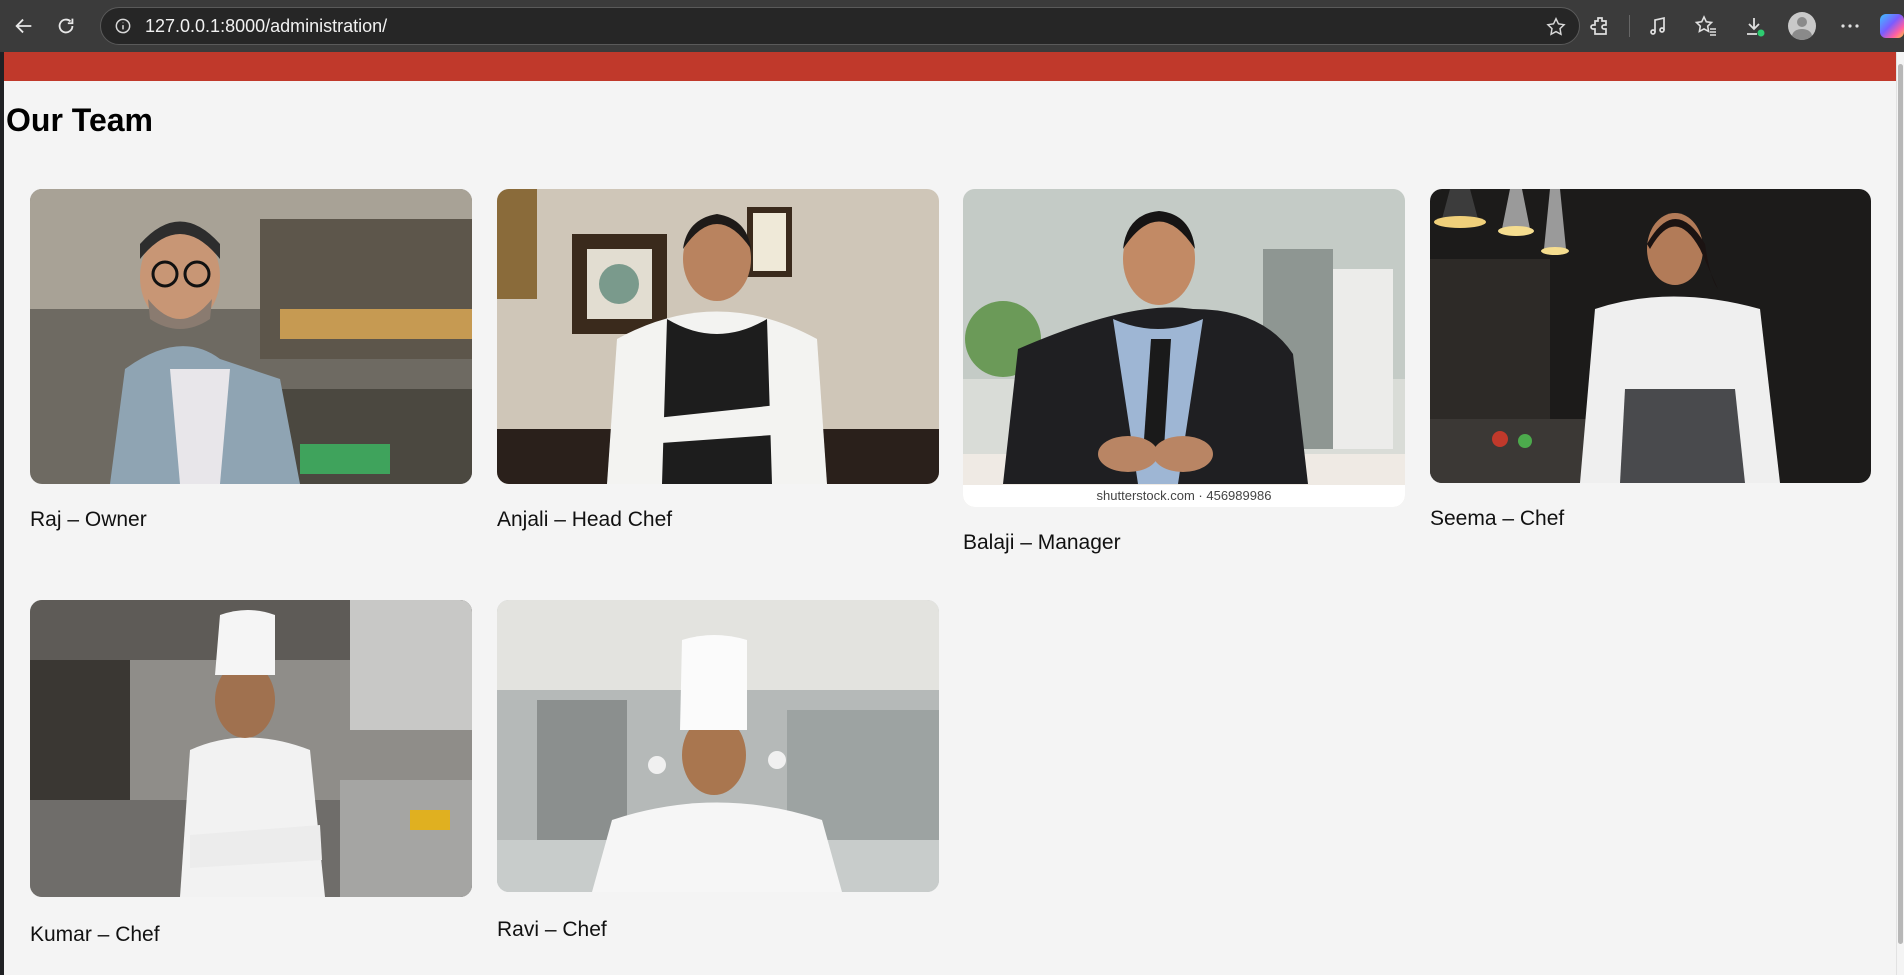 This screenshot has width=1904, height=975. Describe the element at coordinates (718, 746) in the screenshot. I see `team-photo-ravi` at that location.